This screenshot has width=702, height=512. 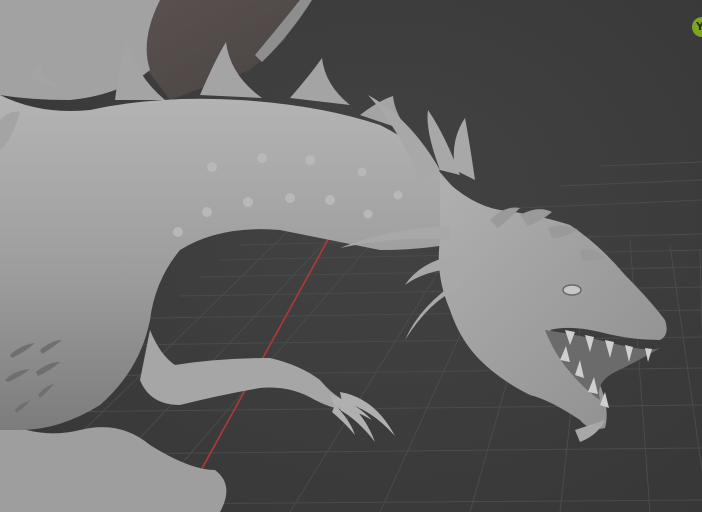 I want to click on front-claws, so click(x=362, y=417).